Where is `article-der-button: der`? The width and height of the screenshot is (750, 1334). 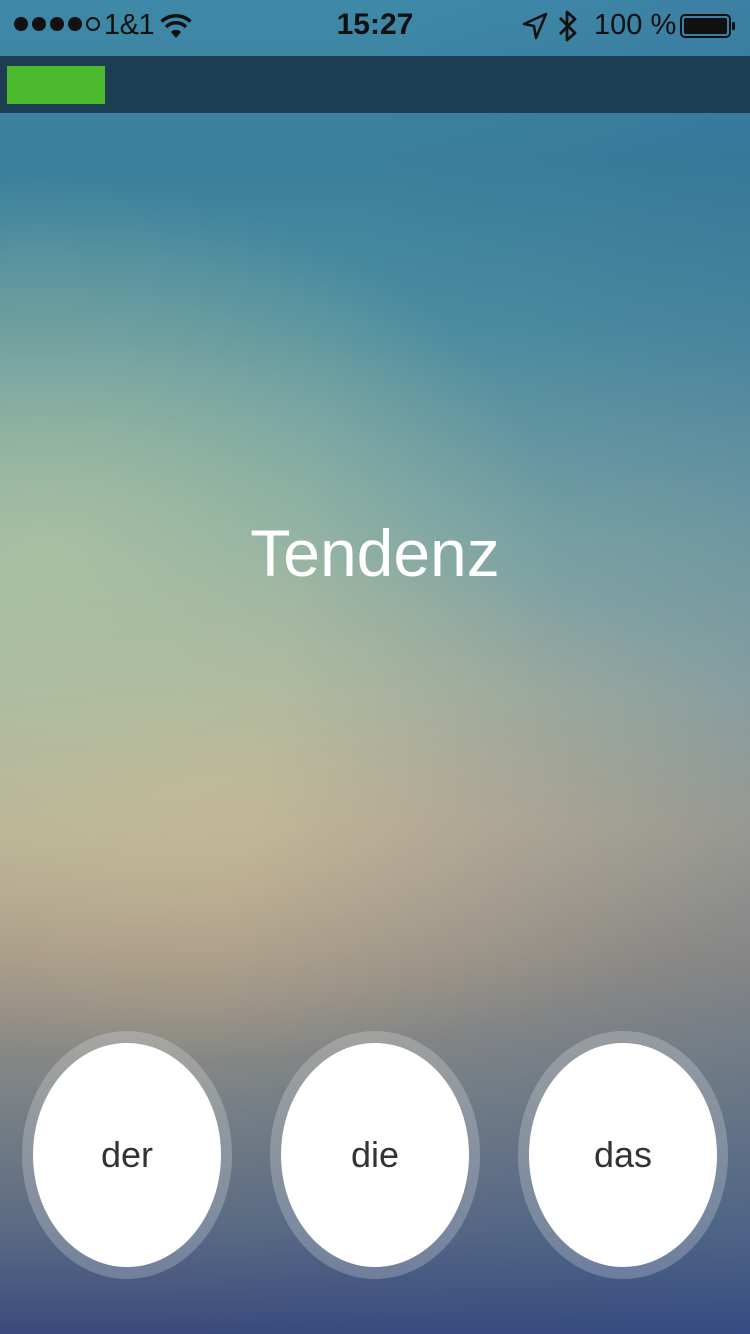
article-der-button: der is located at coordinates (127, 1155).